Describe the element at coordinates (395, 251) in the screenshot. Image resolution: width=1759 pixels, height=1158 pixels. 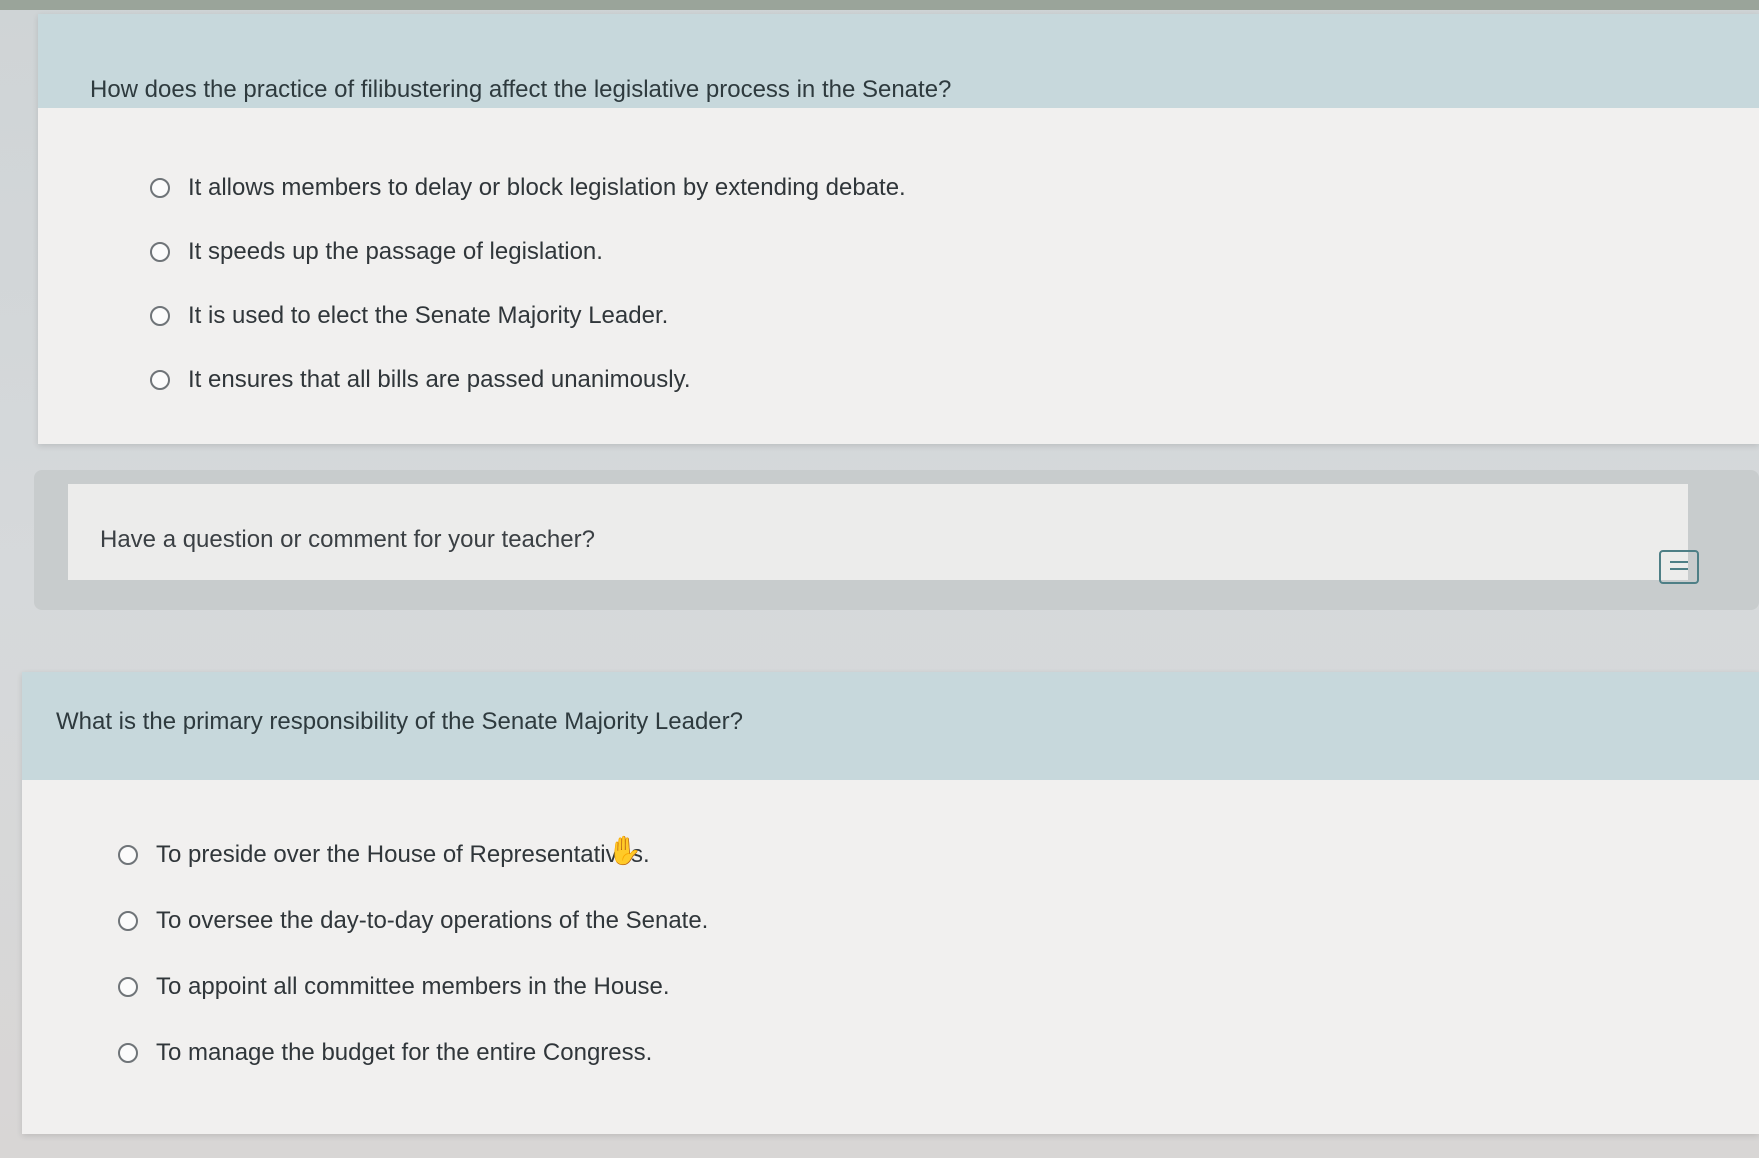
I see `answer-text: It speeds up the passage of legislation.` at that location.